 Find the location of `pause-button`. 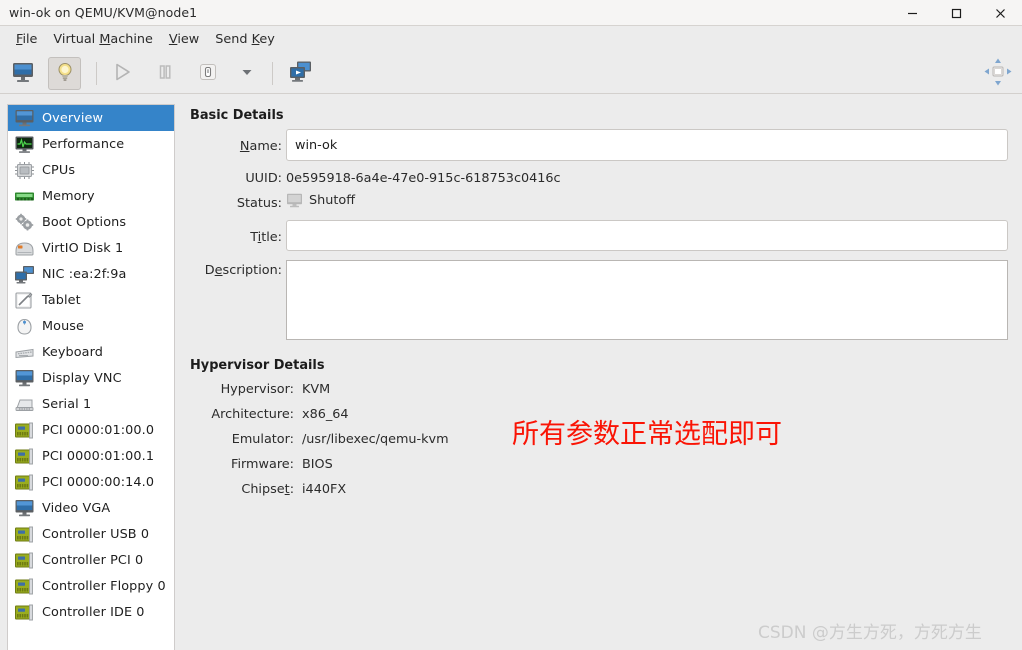

pause-button is located at coordinates (164, 73).